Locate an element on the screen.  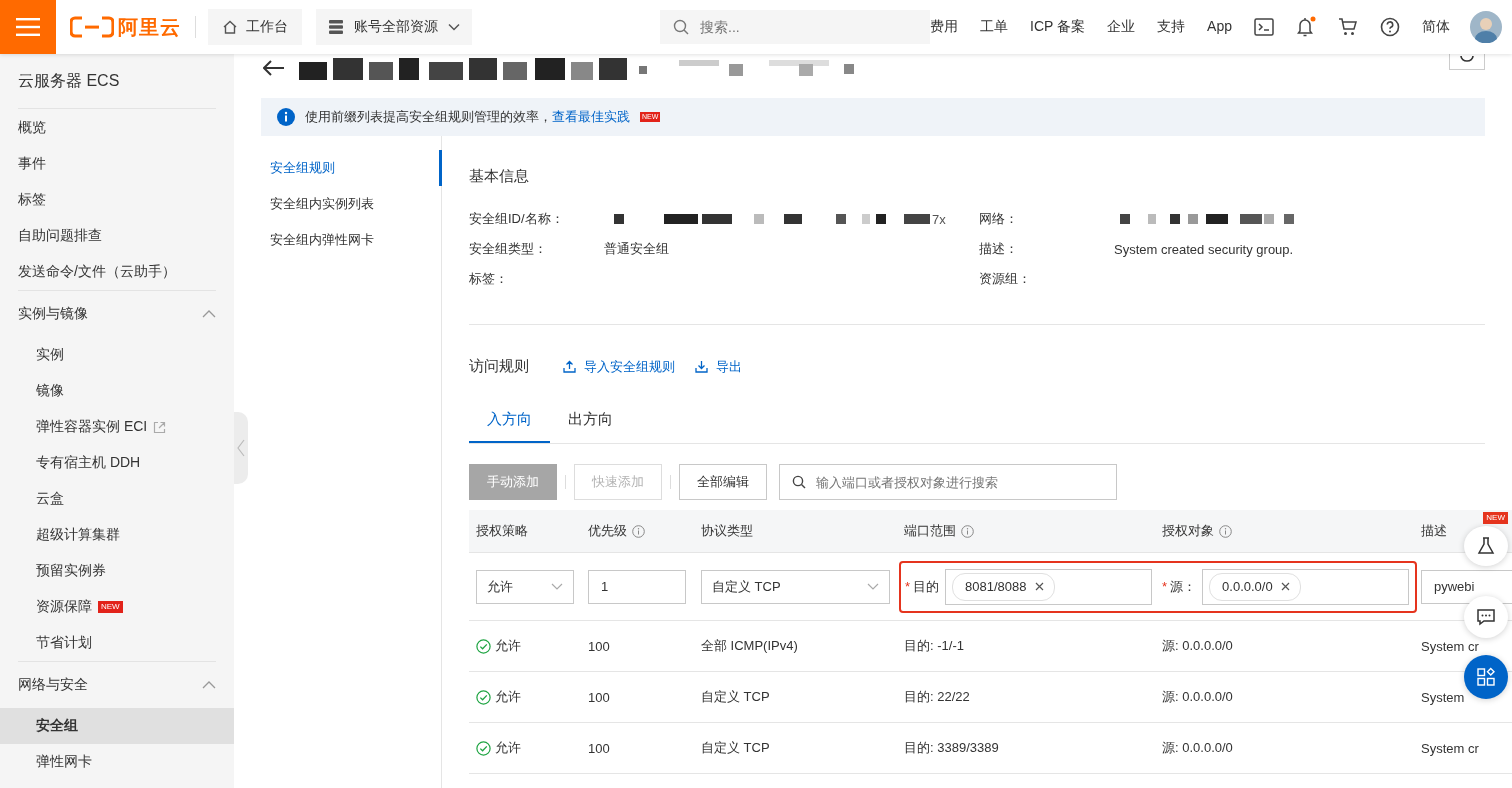
avatar-icon is located at coordinates (1486, 27).